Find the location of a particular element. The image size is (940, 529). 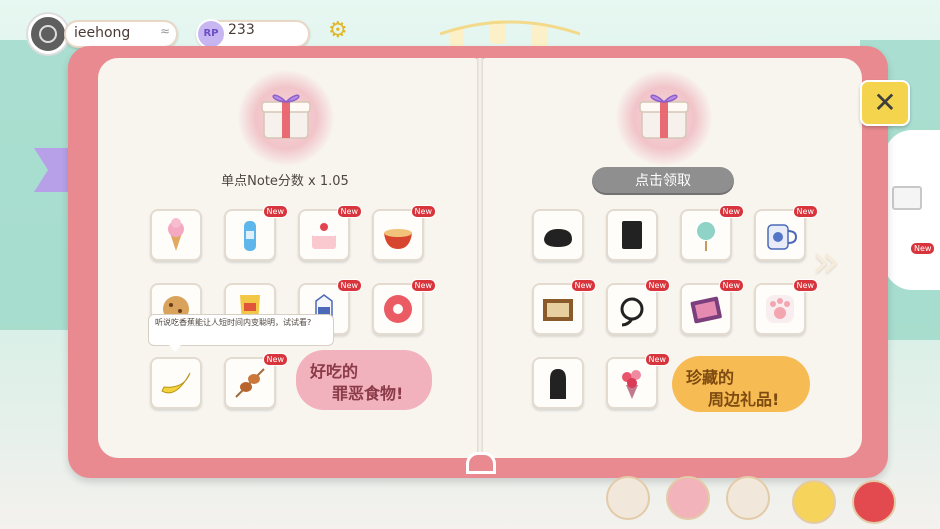

username-pill: ieehong ≈ is located at coordinates (121, 34).